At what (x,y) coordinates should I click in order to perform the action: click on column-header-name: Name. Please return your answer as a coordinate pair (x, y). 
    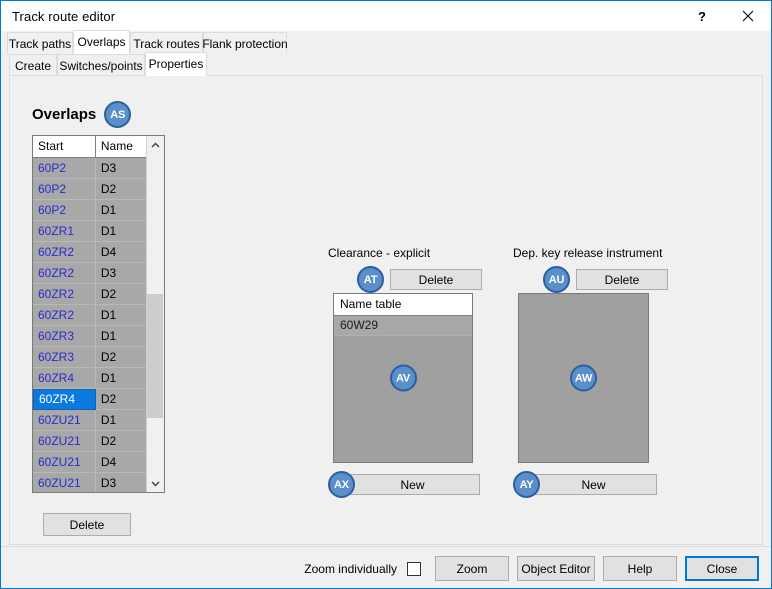
    Looking at the image, I should click on (120, 147).